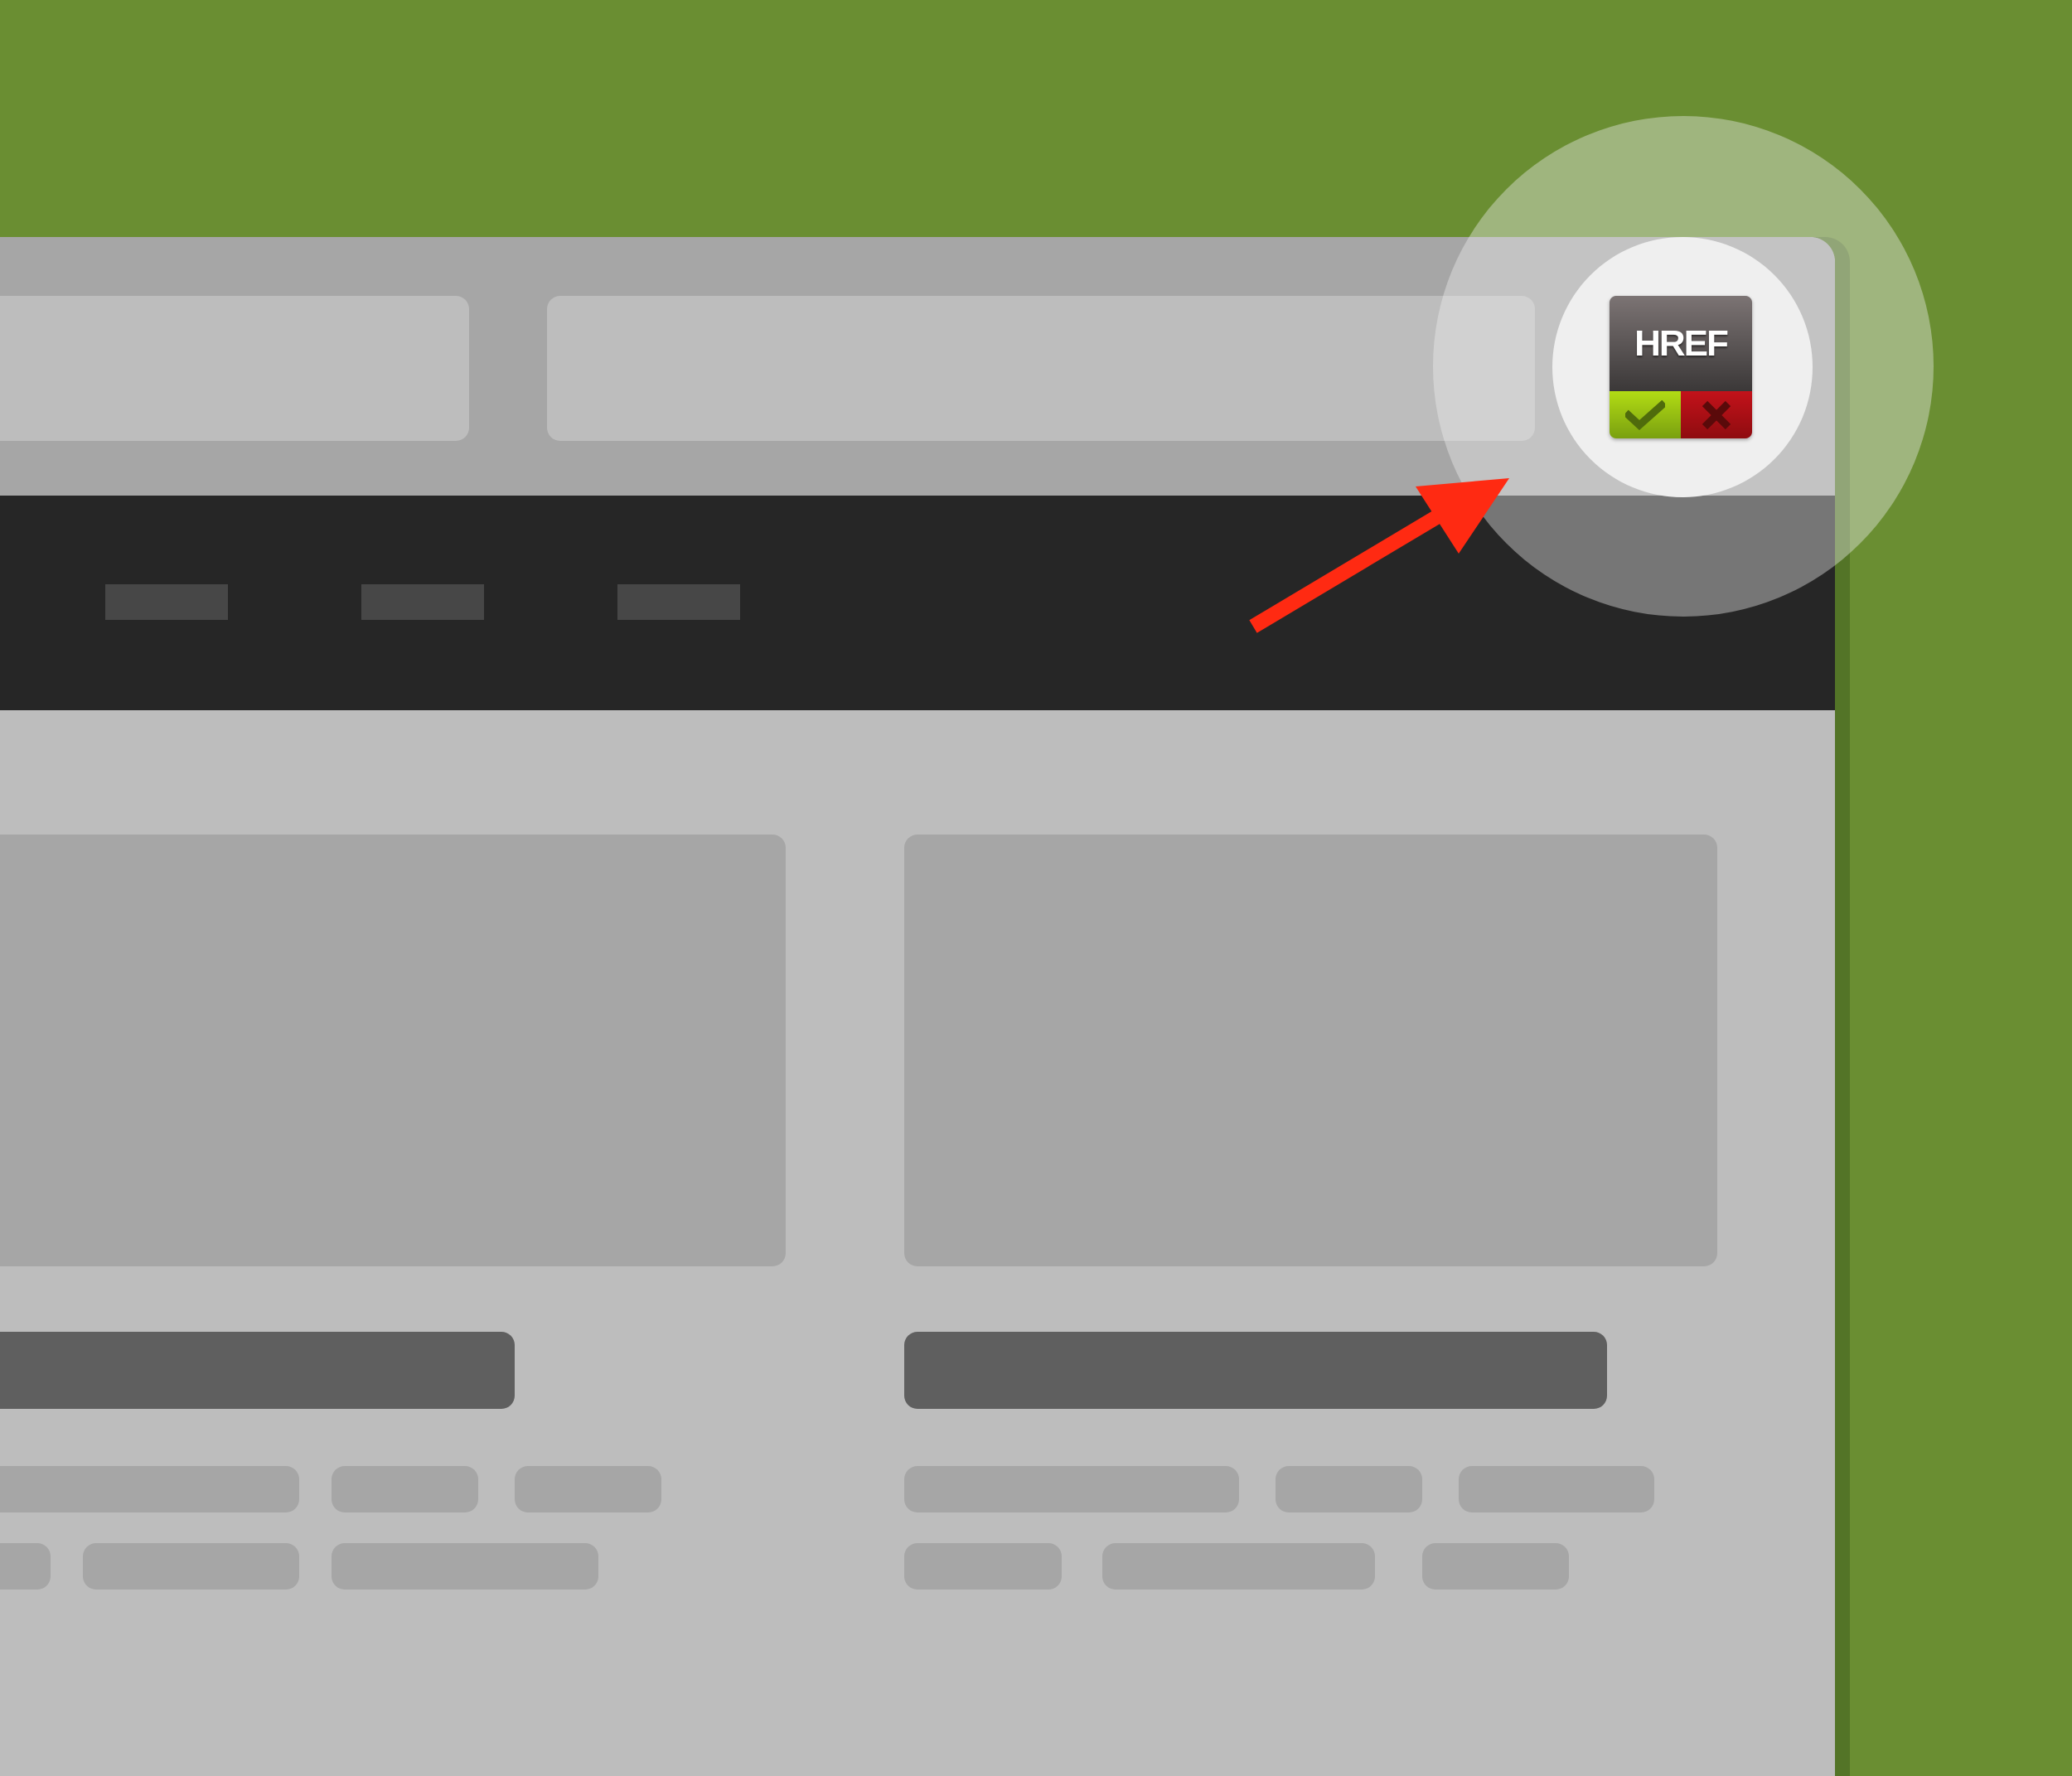 The image size is (2072, 1776). What do you see at coordinates (1716, 414) in the screenshot?
I see `cross-icon` at bounding box center [1716, 414].